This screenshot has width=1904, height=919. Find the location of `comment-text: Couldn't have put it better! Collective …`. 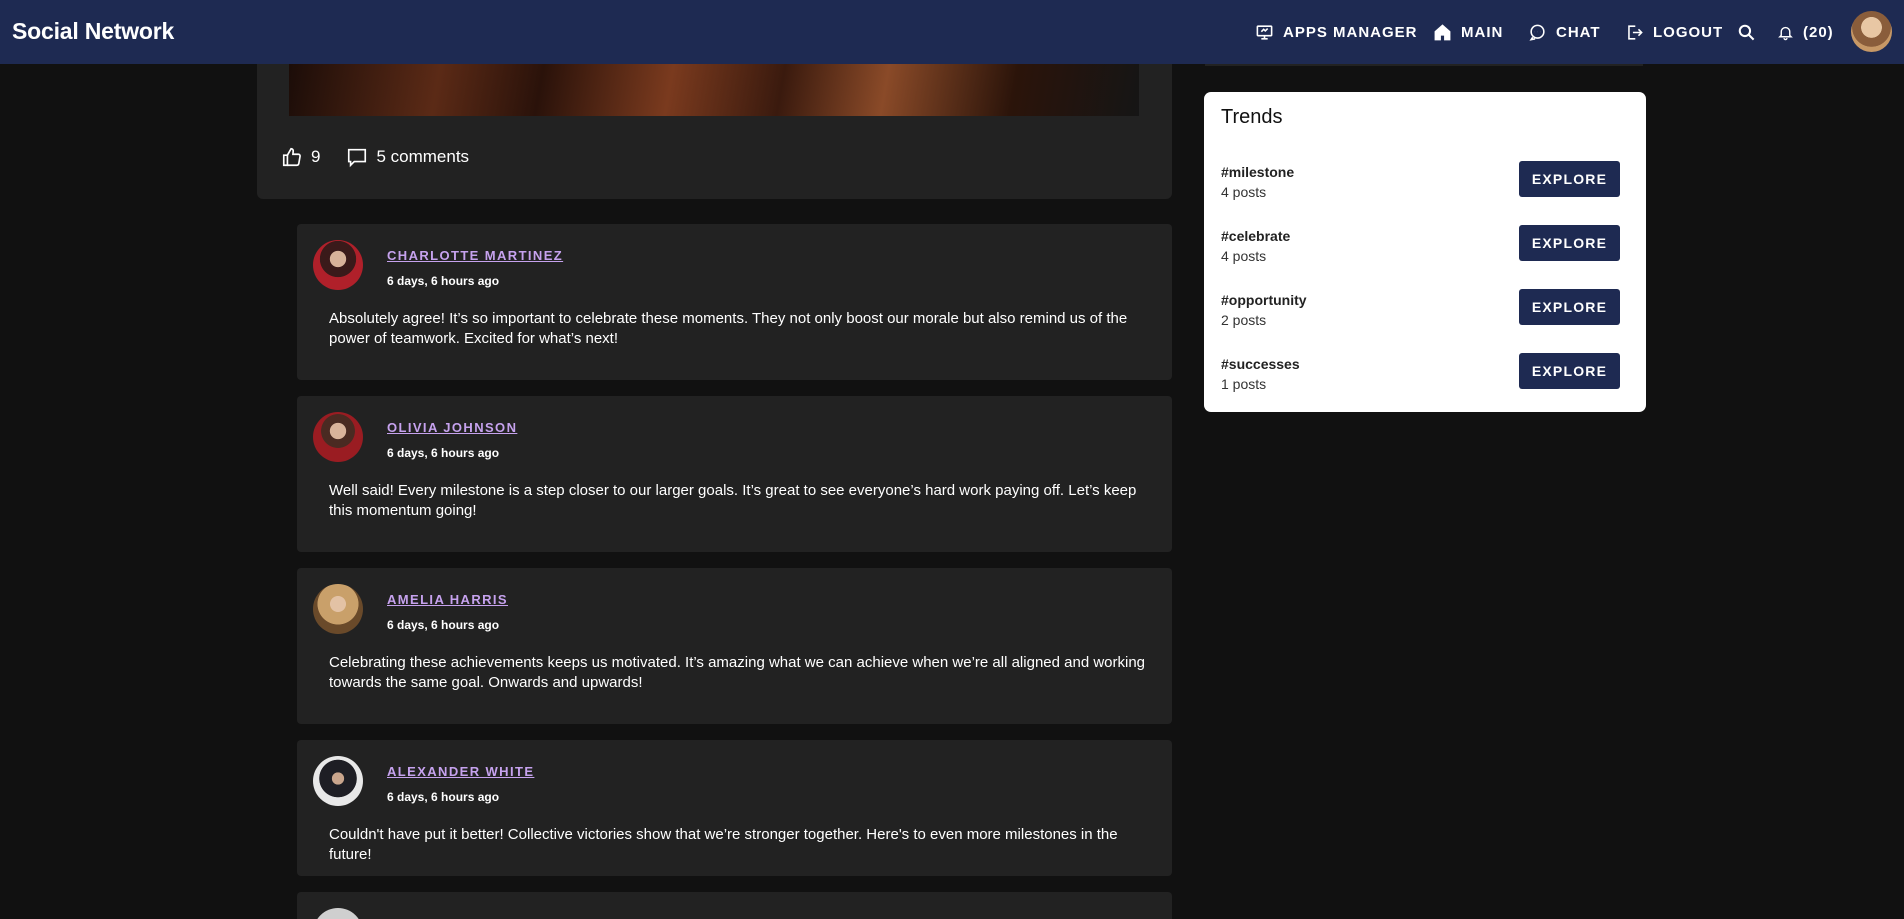

comment-text: Couldn't have put it better! Collective … is located at coordinates (723, 844).